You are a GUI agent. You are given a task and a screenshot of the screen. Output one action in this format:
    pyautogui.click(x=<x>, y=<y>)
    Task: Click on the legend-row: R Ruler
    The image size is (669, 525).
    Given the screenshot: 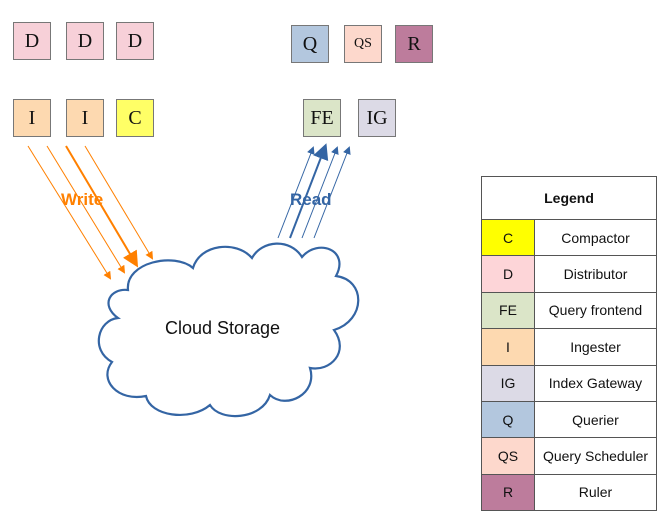 What is the action you would take?
    pyautogui.click(x=569, y=492)
    